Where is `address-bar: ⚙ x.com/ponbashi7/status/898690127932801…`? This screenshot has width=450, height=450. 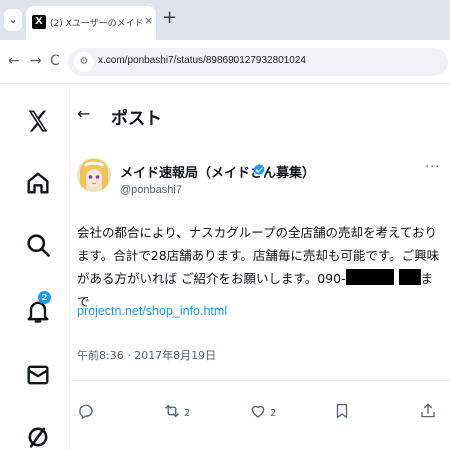 address-bar: ⚙ x.com/ponbashi7/status/898690127932801… is located at coordinates (258, 62).